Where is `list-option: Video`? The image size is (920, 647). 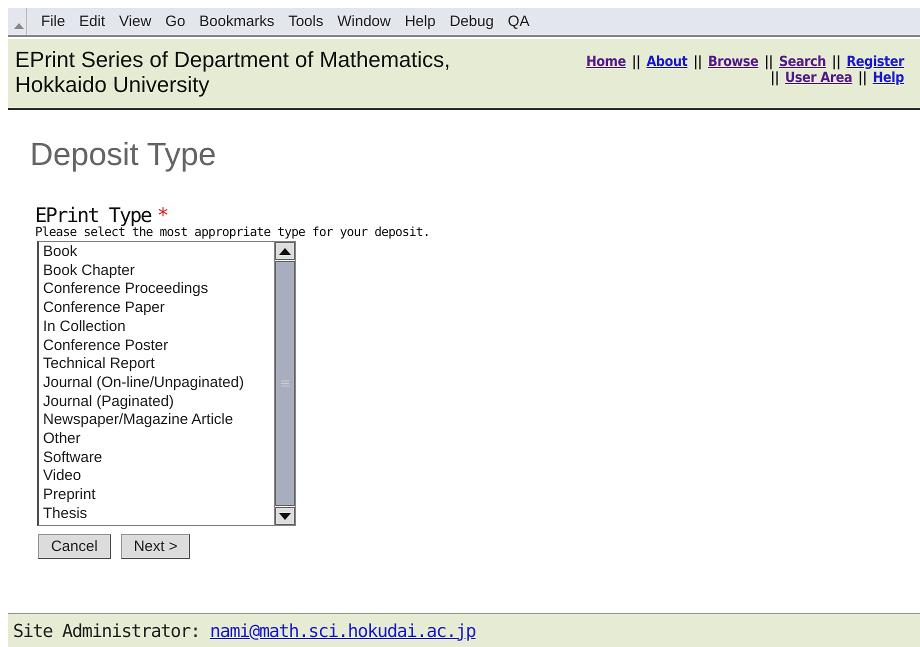
list-option: Video is located at coordinates (158, 476).